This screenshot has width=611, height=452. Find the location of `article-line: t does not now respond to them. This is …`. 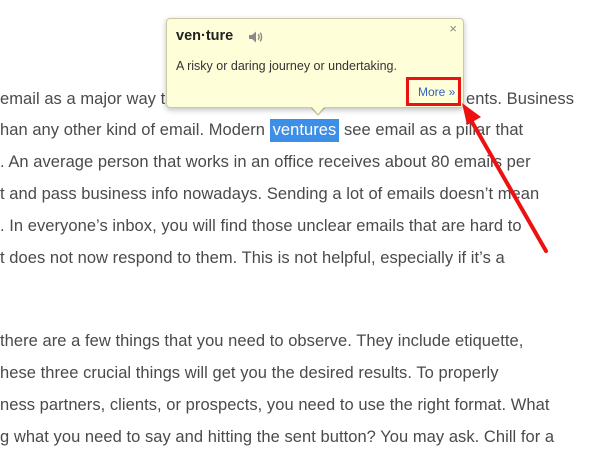

article-line: t does not now respond to them. This is … is located at coordinates (252, 258).